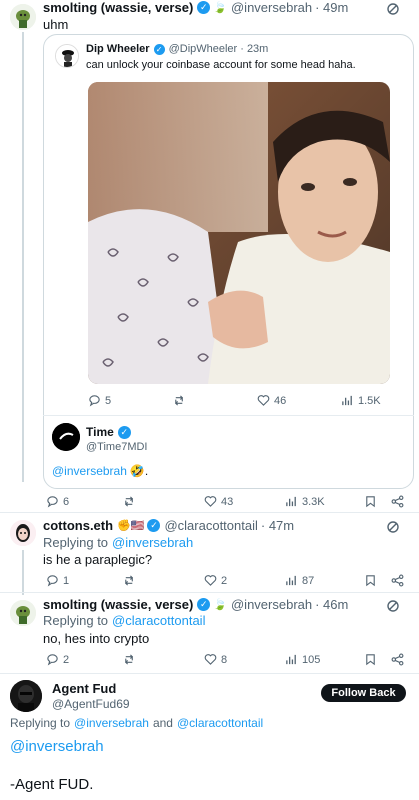  What do you see at coordinates (99, 400) in the screenshot?
I see `quoted-reply-button: 5` at bounding box center [99, 400].